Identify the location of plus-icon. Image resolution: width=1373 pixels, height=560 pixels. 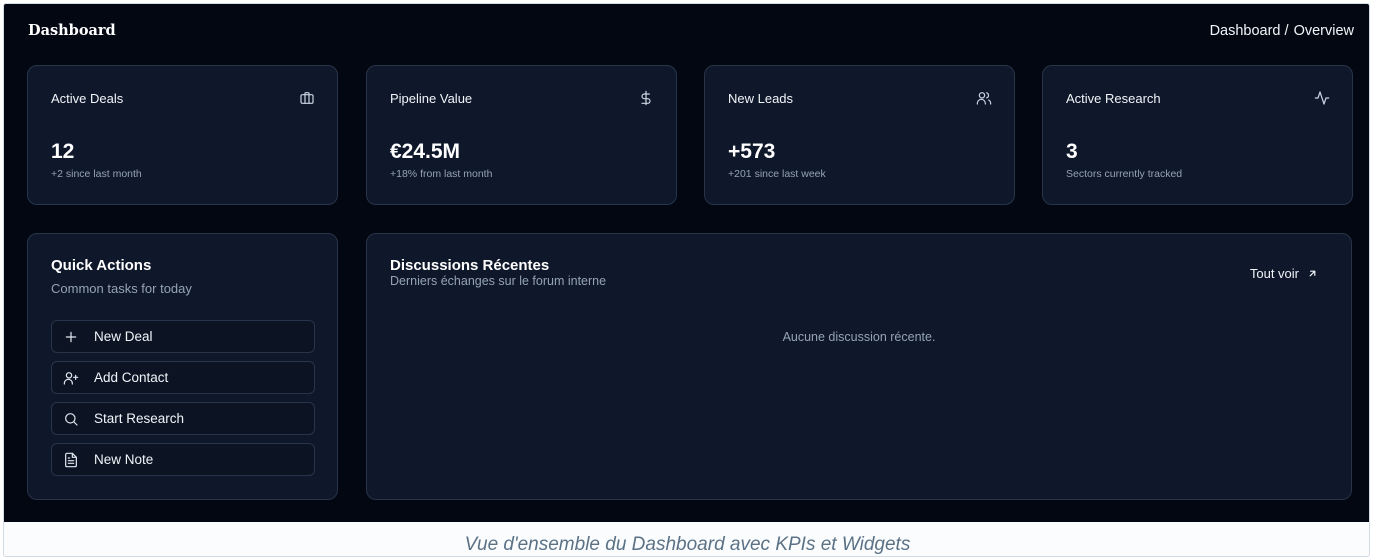
(71, 337).